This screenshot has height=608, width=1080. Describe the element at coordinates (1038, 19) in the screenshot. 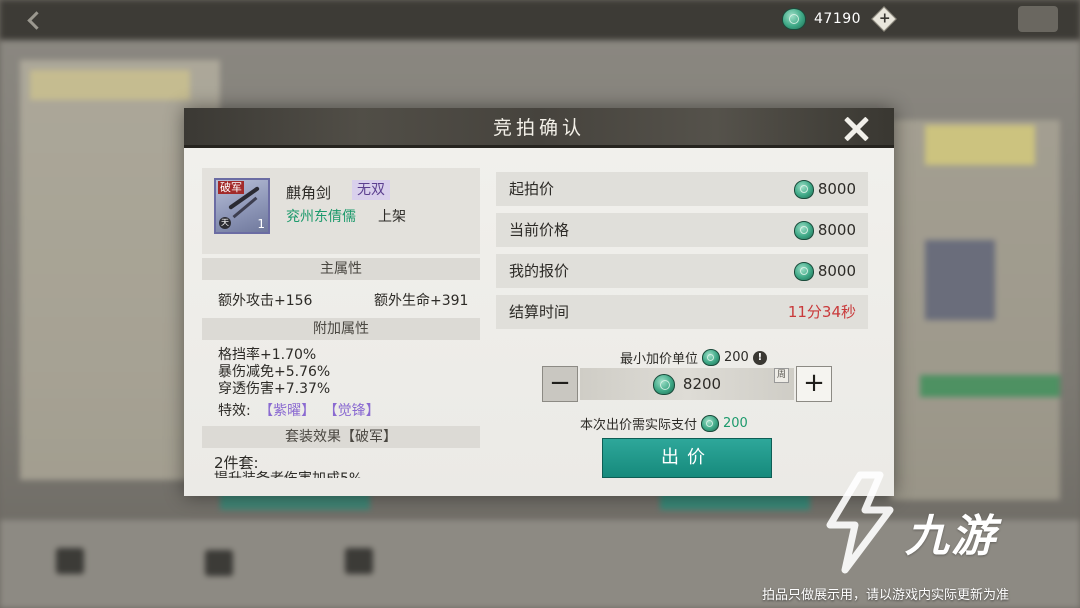

I see `menu-icon` at that location.